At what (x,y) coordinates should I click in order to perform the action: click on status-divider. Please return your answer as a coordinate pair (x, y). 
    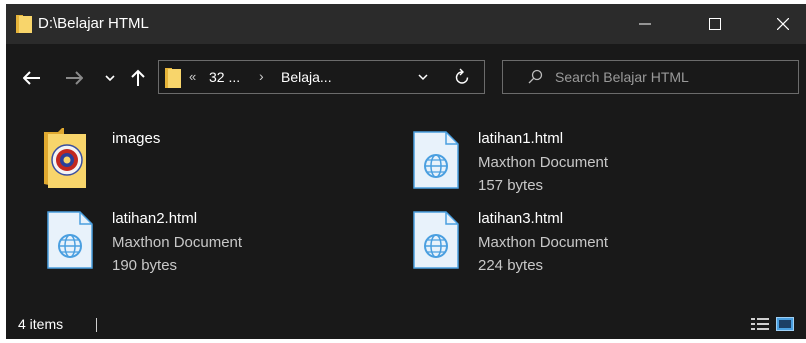
    Looking at the image, I should click on (96, 325).